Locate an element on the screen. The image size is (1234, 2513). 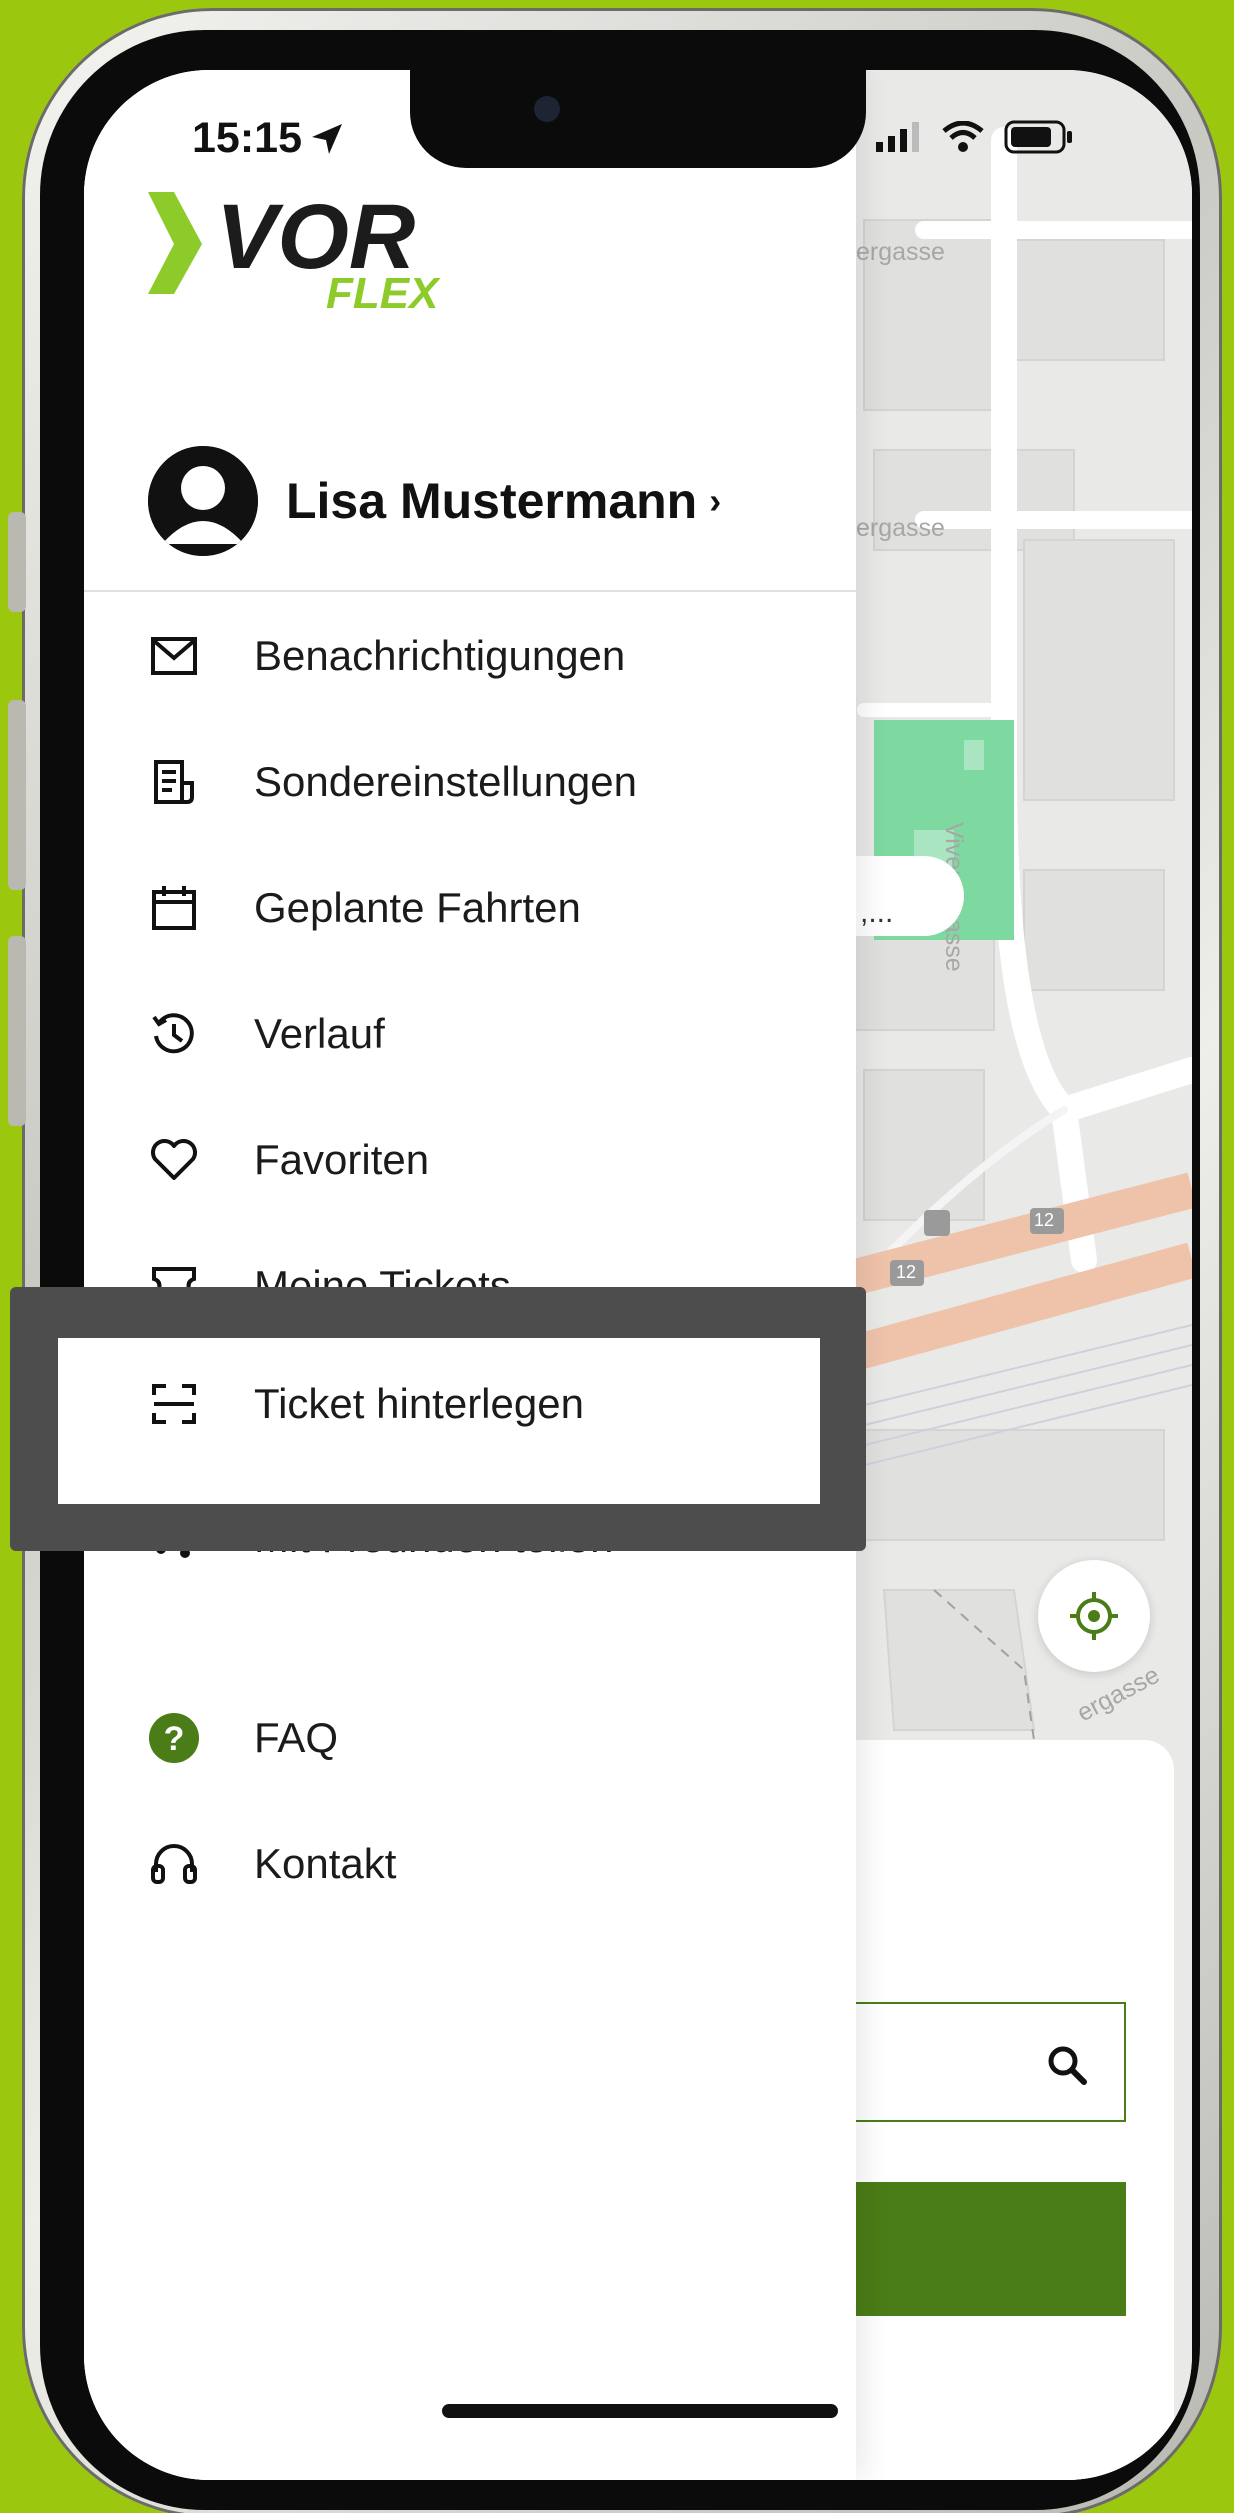
calendar-icon is located at coordinates (174, 908).